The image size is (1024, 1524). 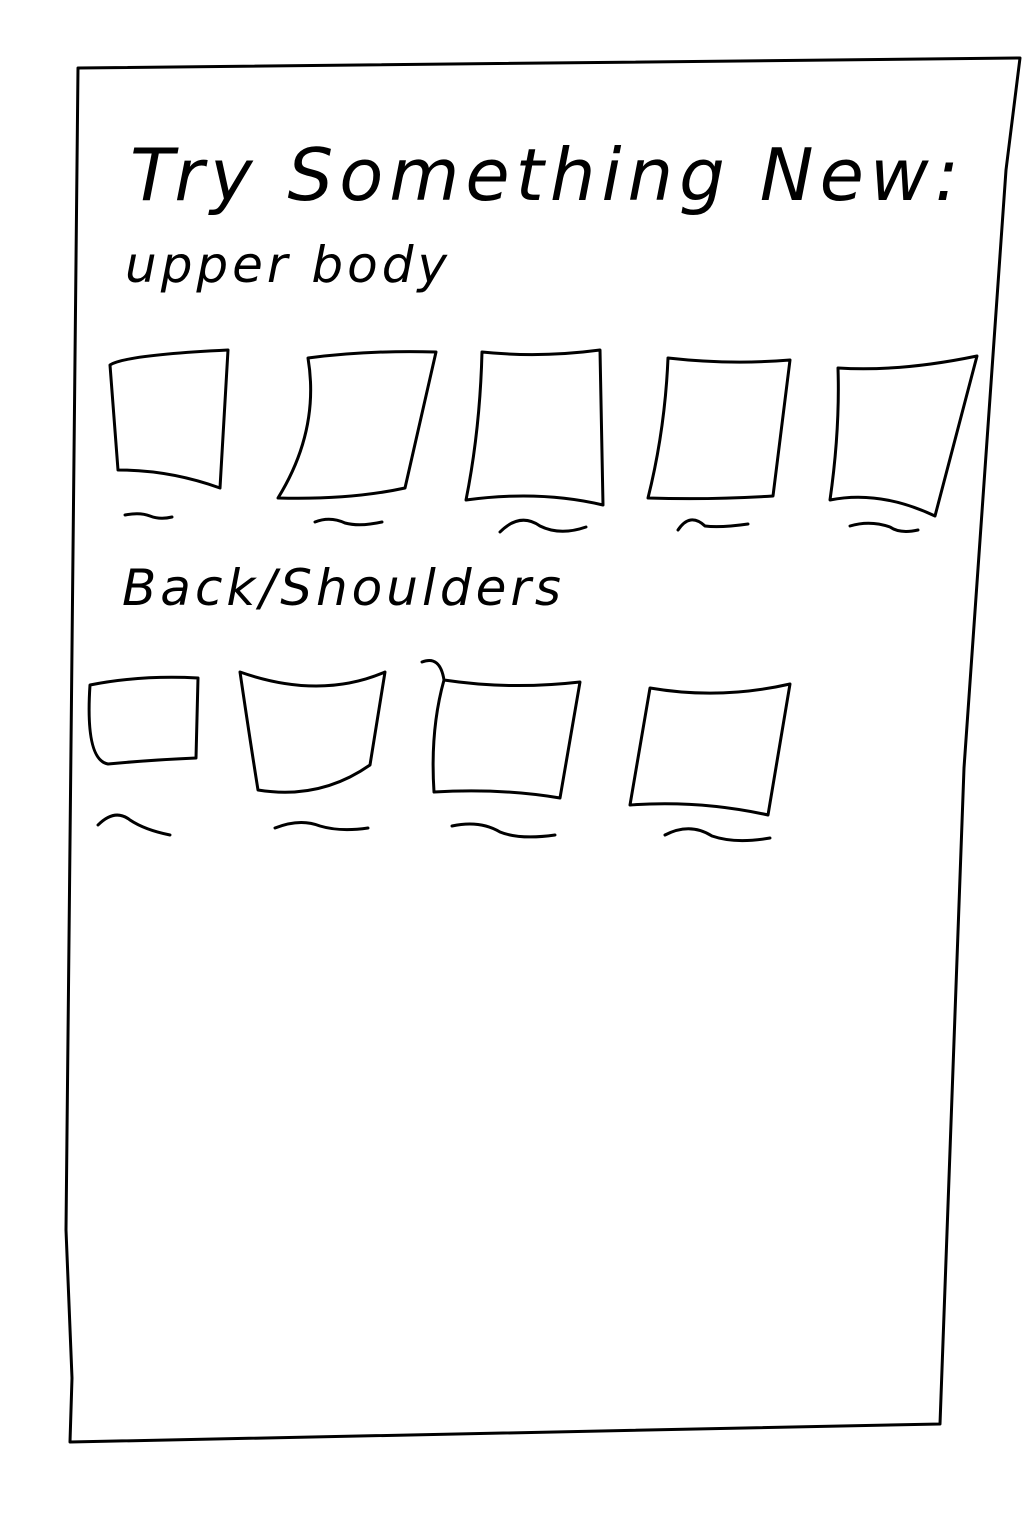 I want to click on upper-body-card-row, so click(x=543, y=441).